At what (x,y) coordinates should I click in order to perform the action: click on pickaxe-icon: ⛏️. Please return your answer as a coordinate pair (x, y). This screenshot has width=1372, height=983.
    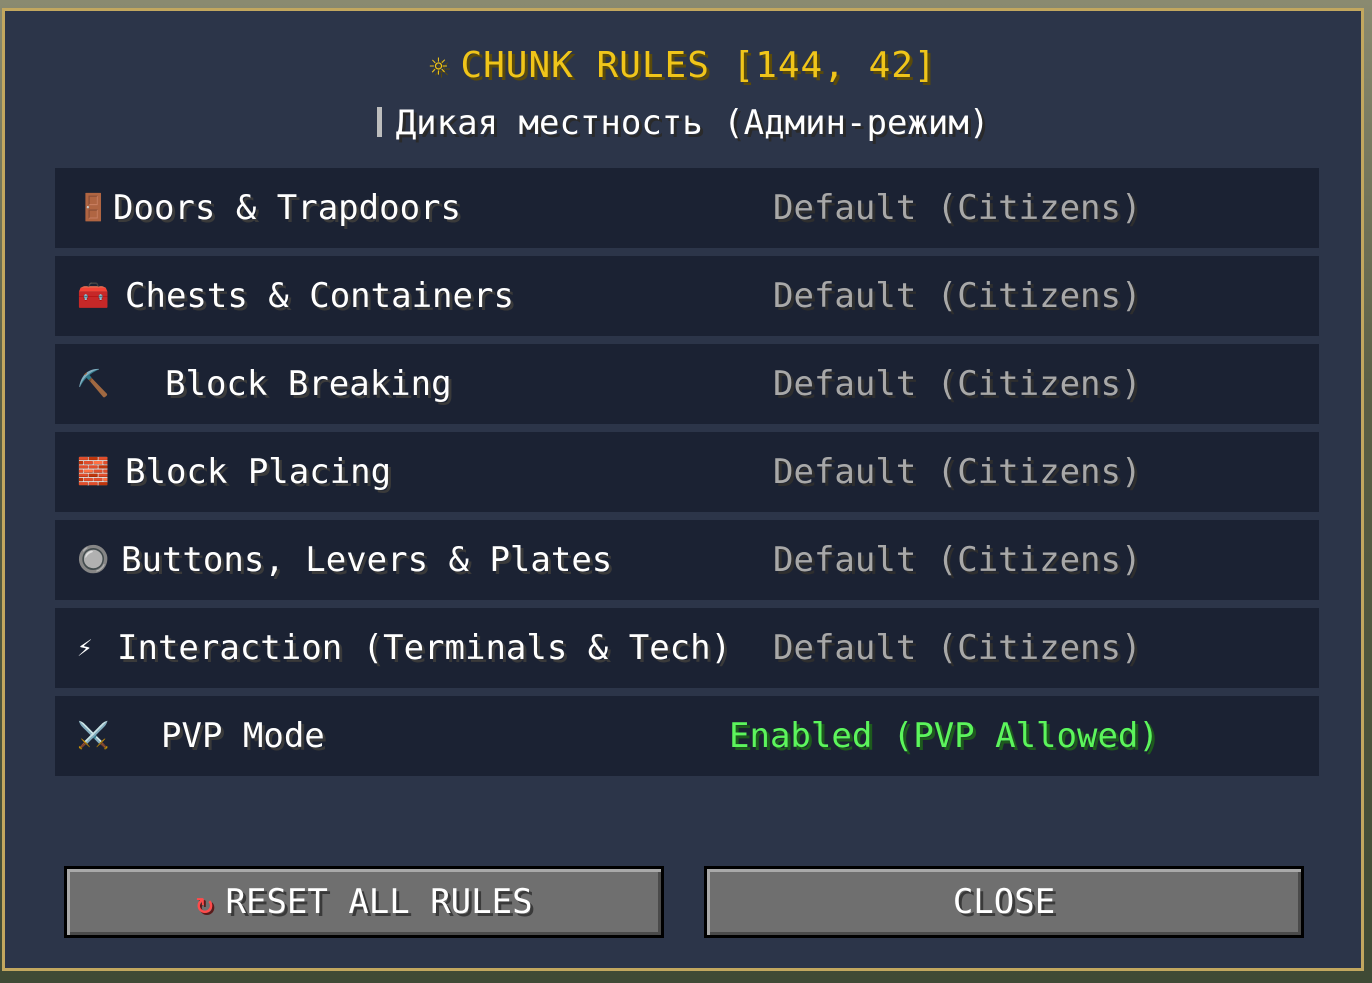
    Looking at the image, I should click on (93, 384).